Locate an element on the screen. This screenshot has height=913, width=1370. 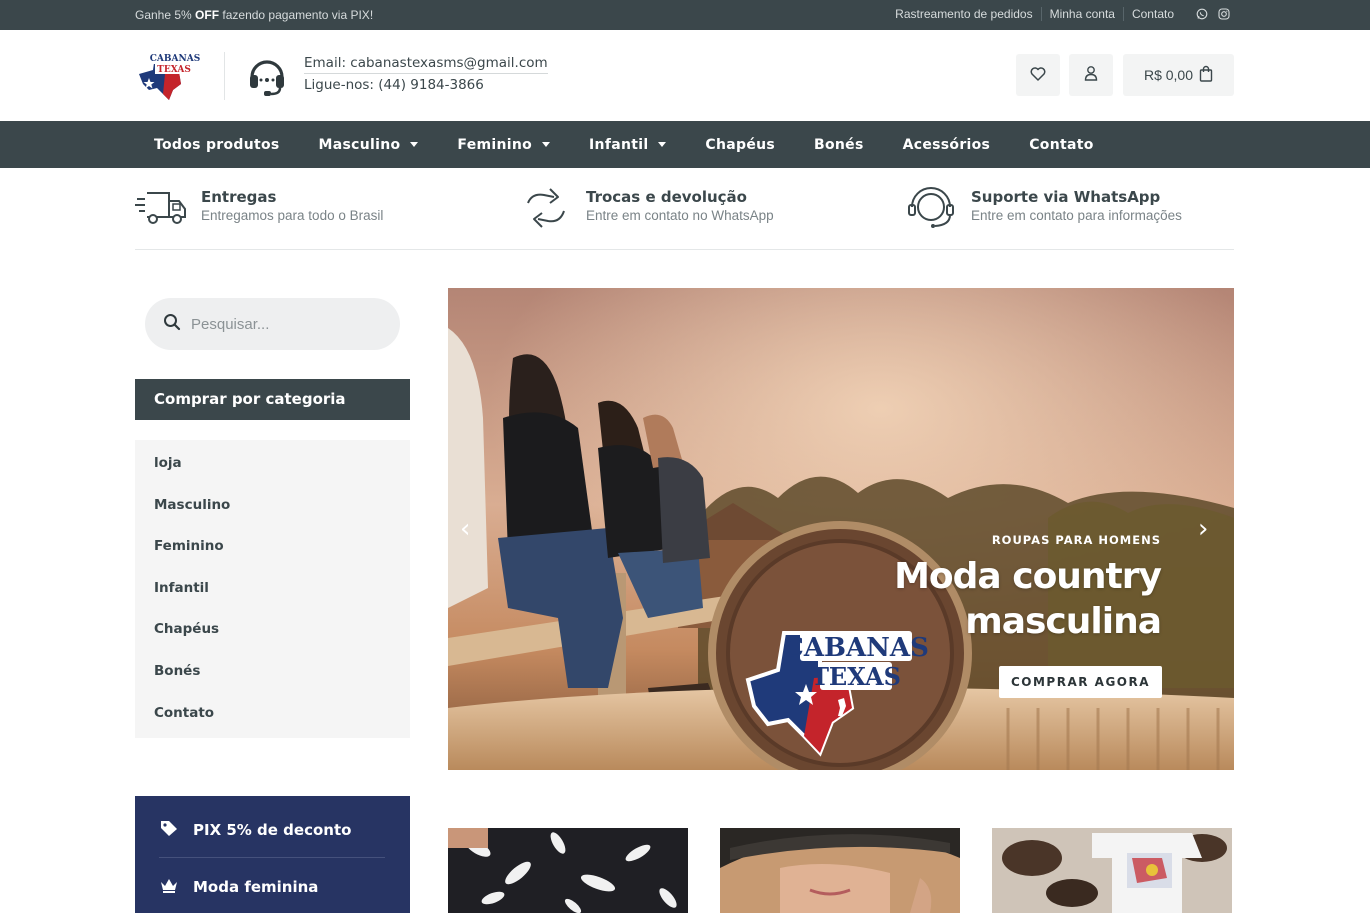
logo-word-cabanas: CABANAS is located at coordinates (175, 59).